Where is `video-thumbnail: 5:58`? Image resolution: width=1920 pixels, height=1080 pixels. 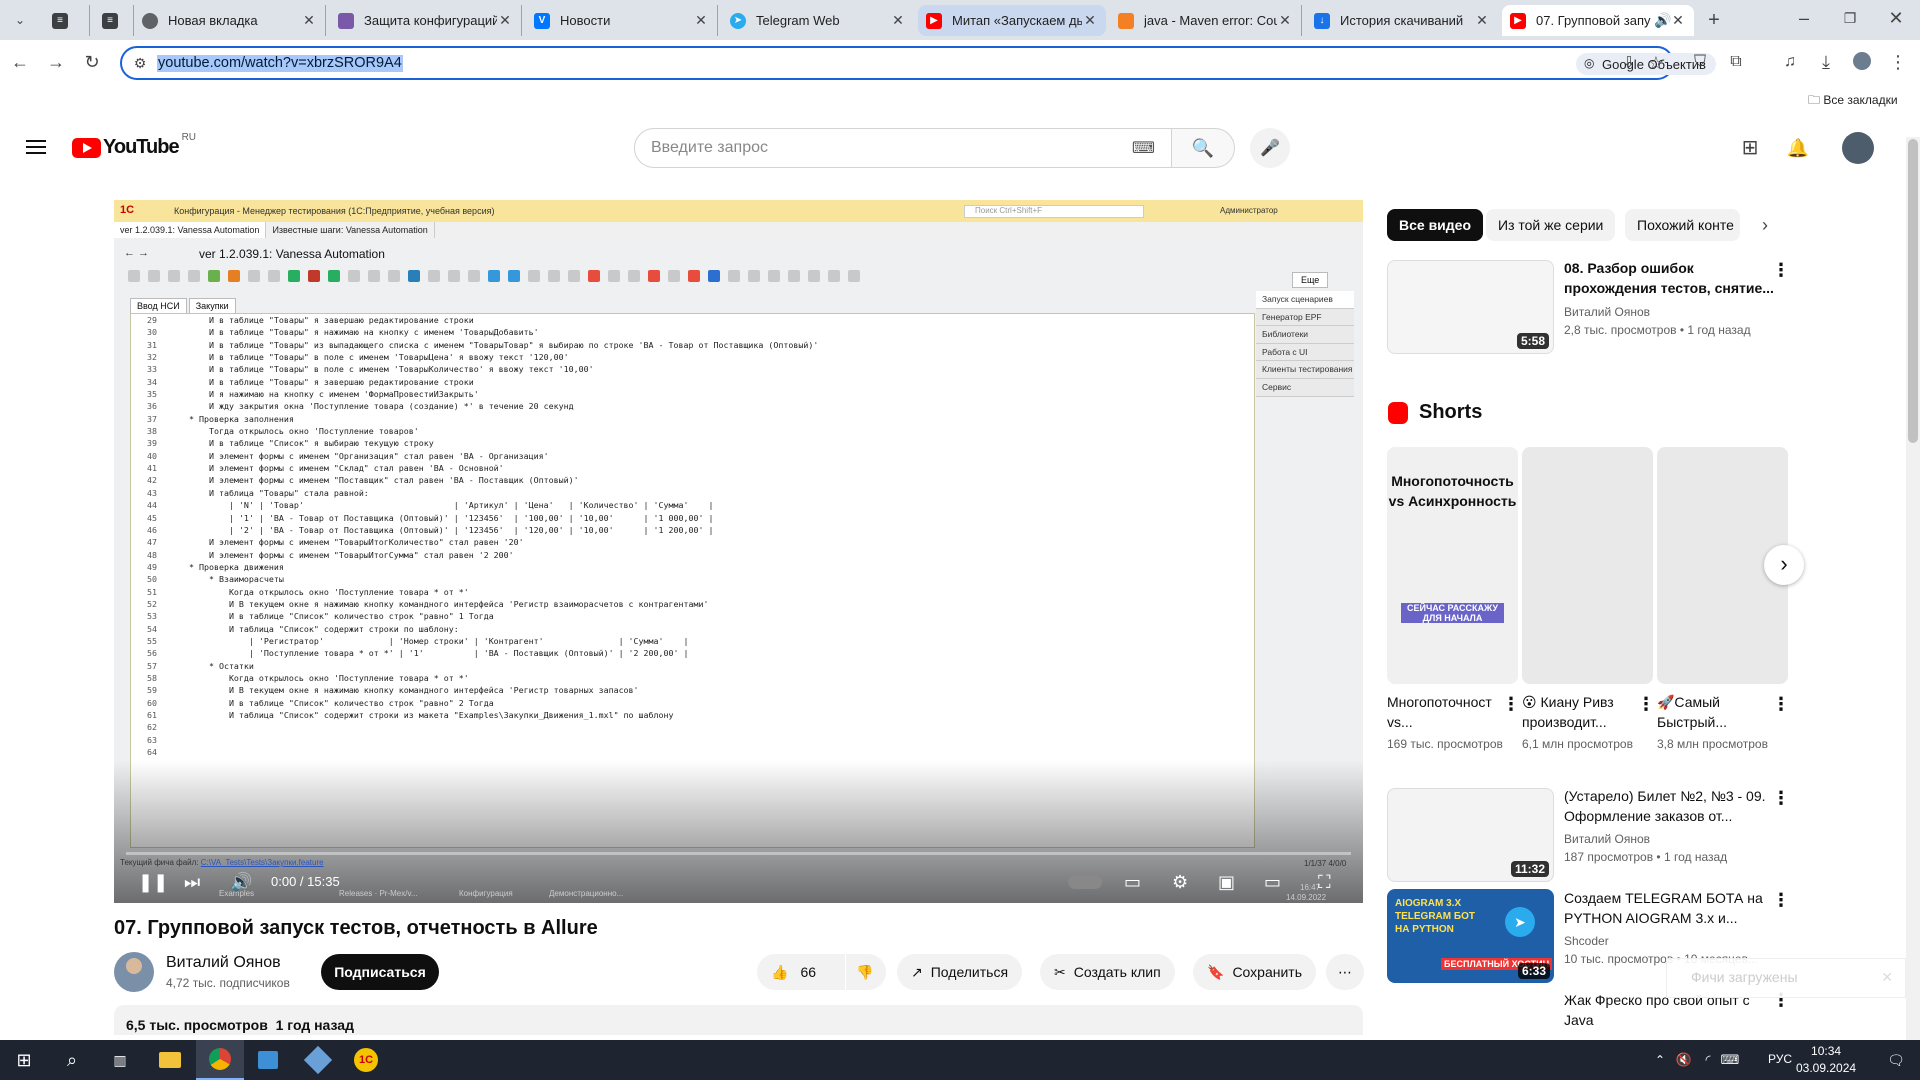 video-thumbnail: 5:58 is located at coordinates (1470, 307).